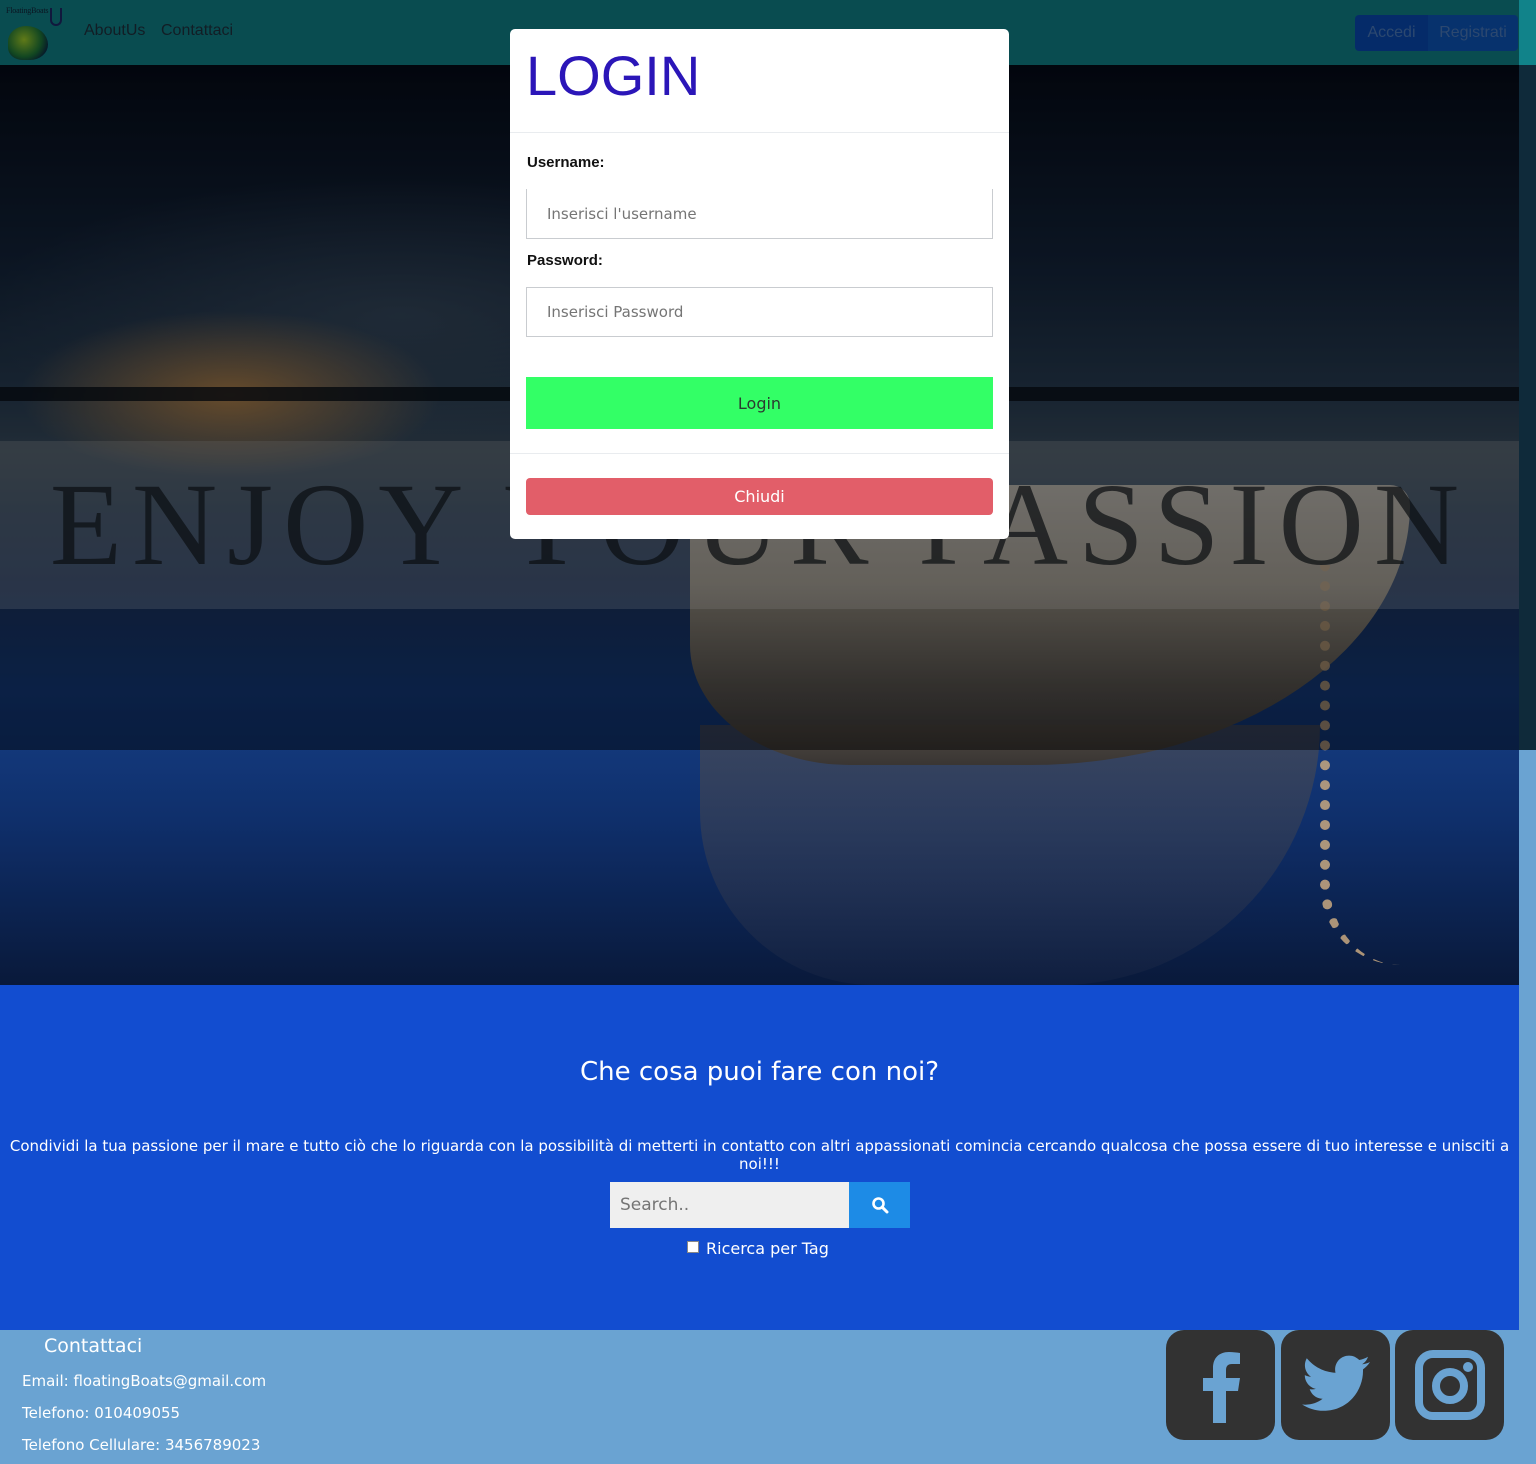  What do you see at coordinates (565, 260) in the screenshot?
I see `password-label: Password:` at bounding box center [565, 260].